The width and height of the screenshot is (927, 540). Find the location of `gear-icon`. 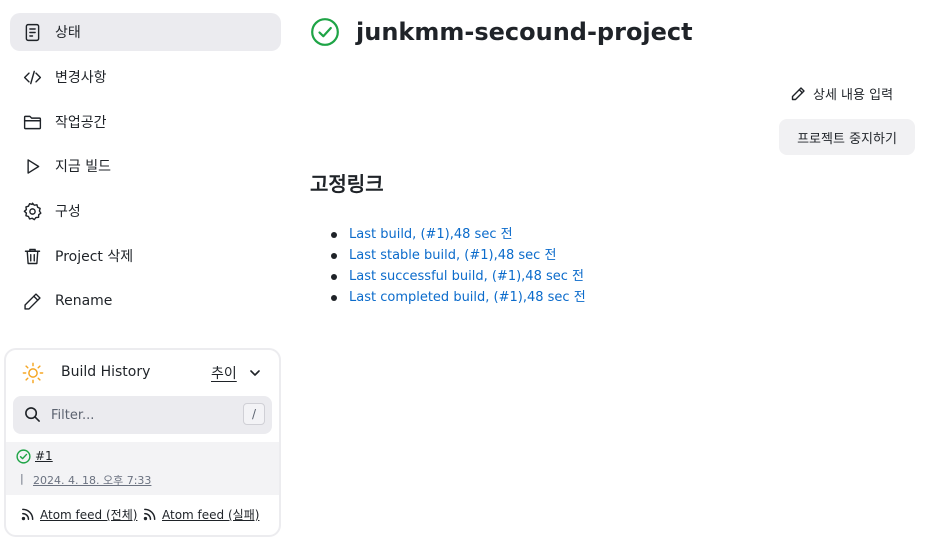

gear-icon is located at coordinates (32, 211).